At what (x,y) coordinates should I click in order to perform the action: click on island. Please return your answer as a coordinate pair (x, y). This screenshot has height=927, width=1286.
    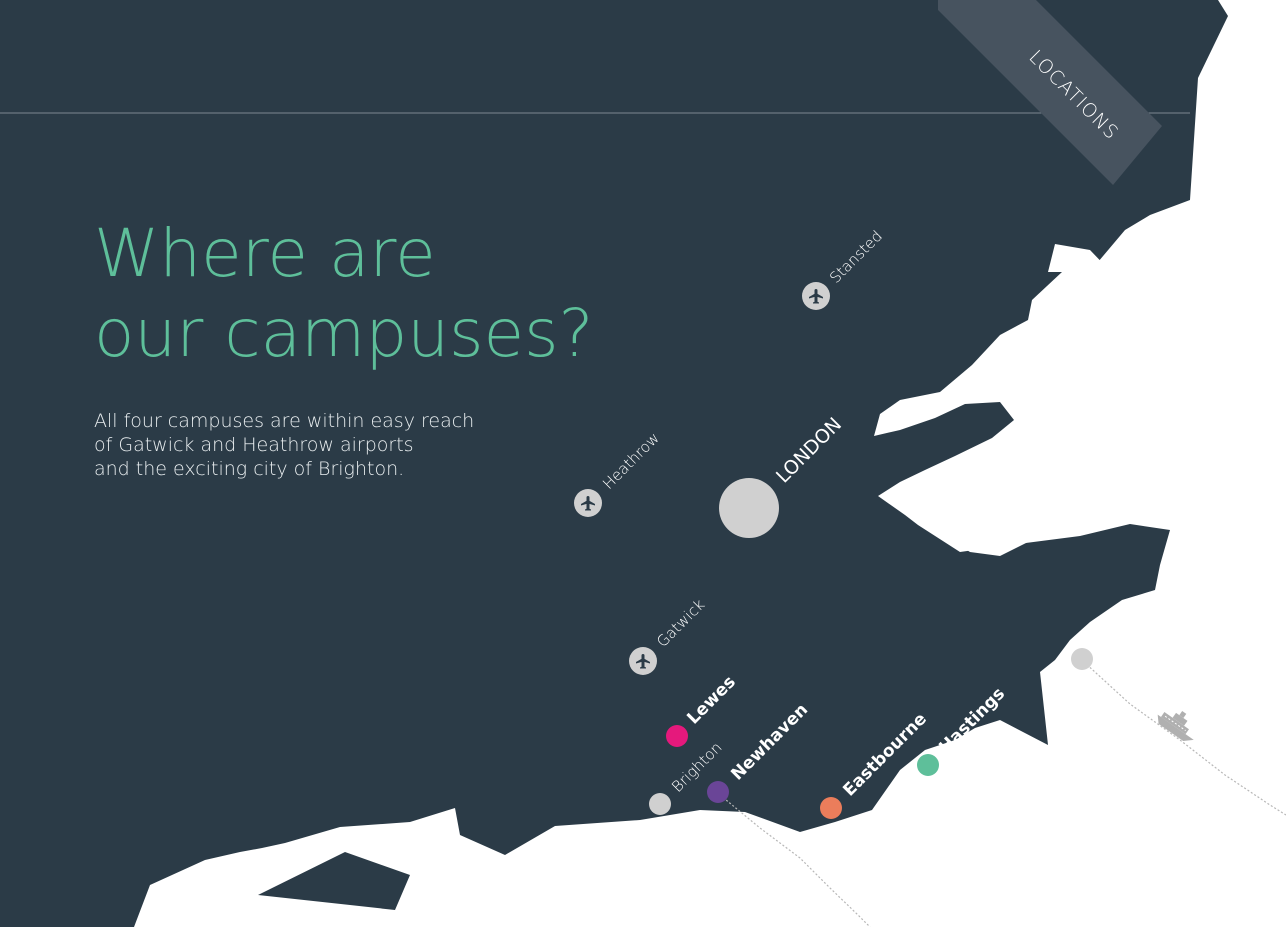
    Looking at the image, I should click on (334, 881).